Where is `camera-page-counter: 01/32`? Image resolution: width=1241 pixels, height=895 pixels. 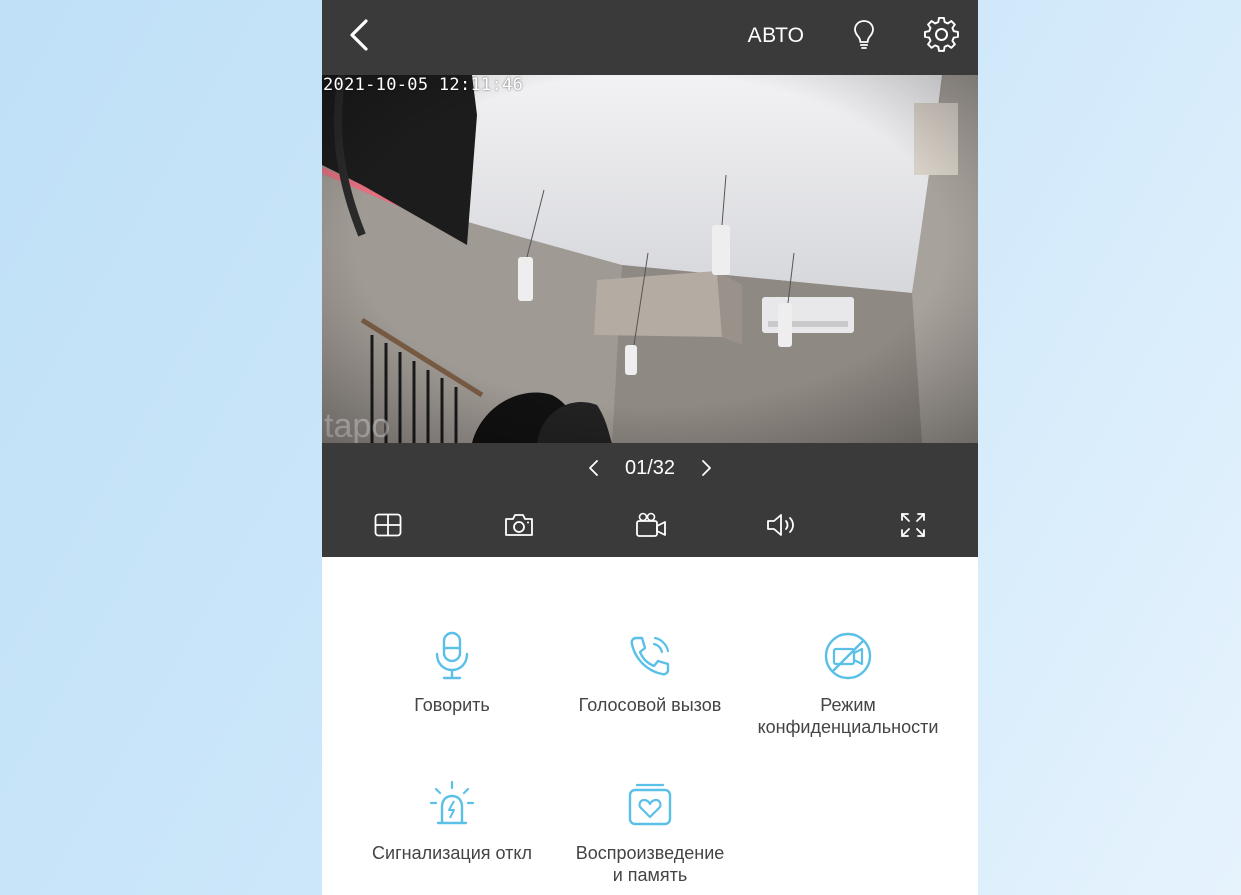 camera-page-counter: 01/32 is located at coordinates (650, 467).